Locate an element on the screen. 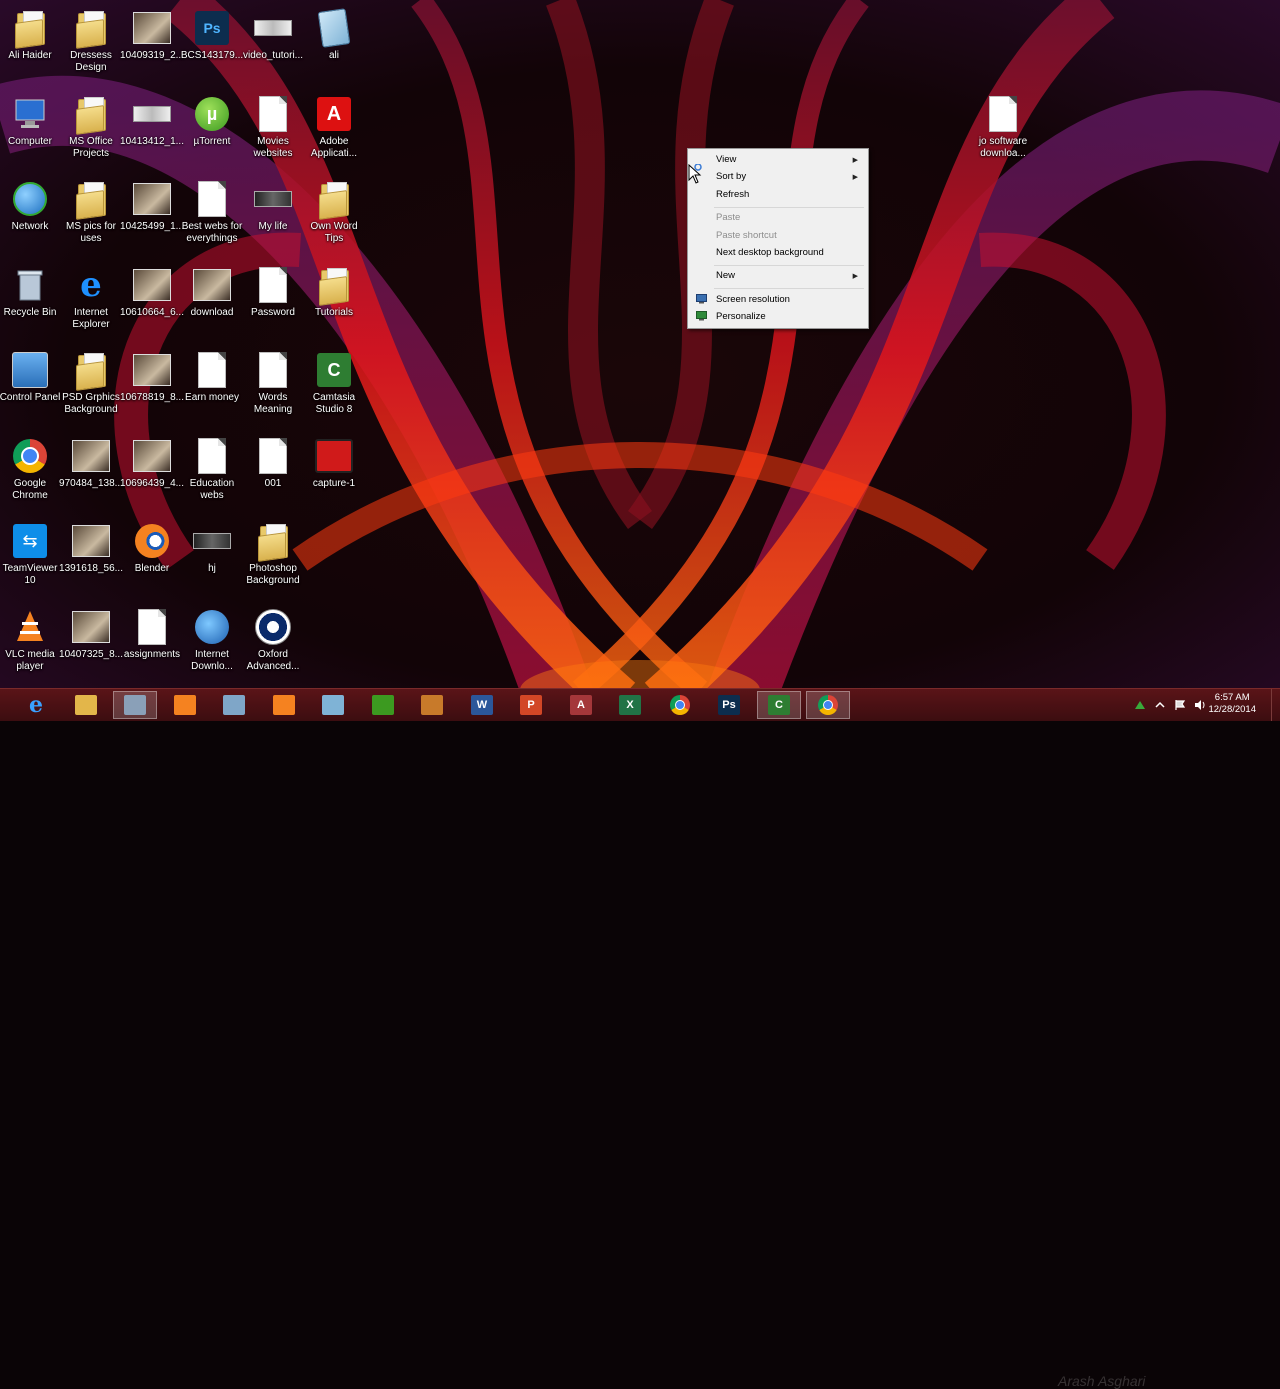 The height and width of the screenshot is (1389, 1280). taskbar-button-control-panel is located at coordinates (135, 705).